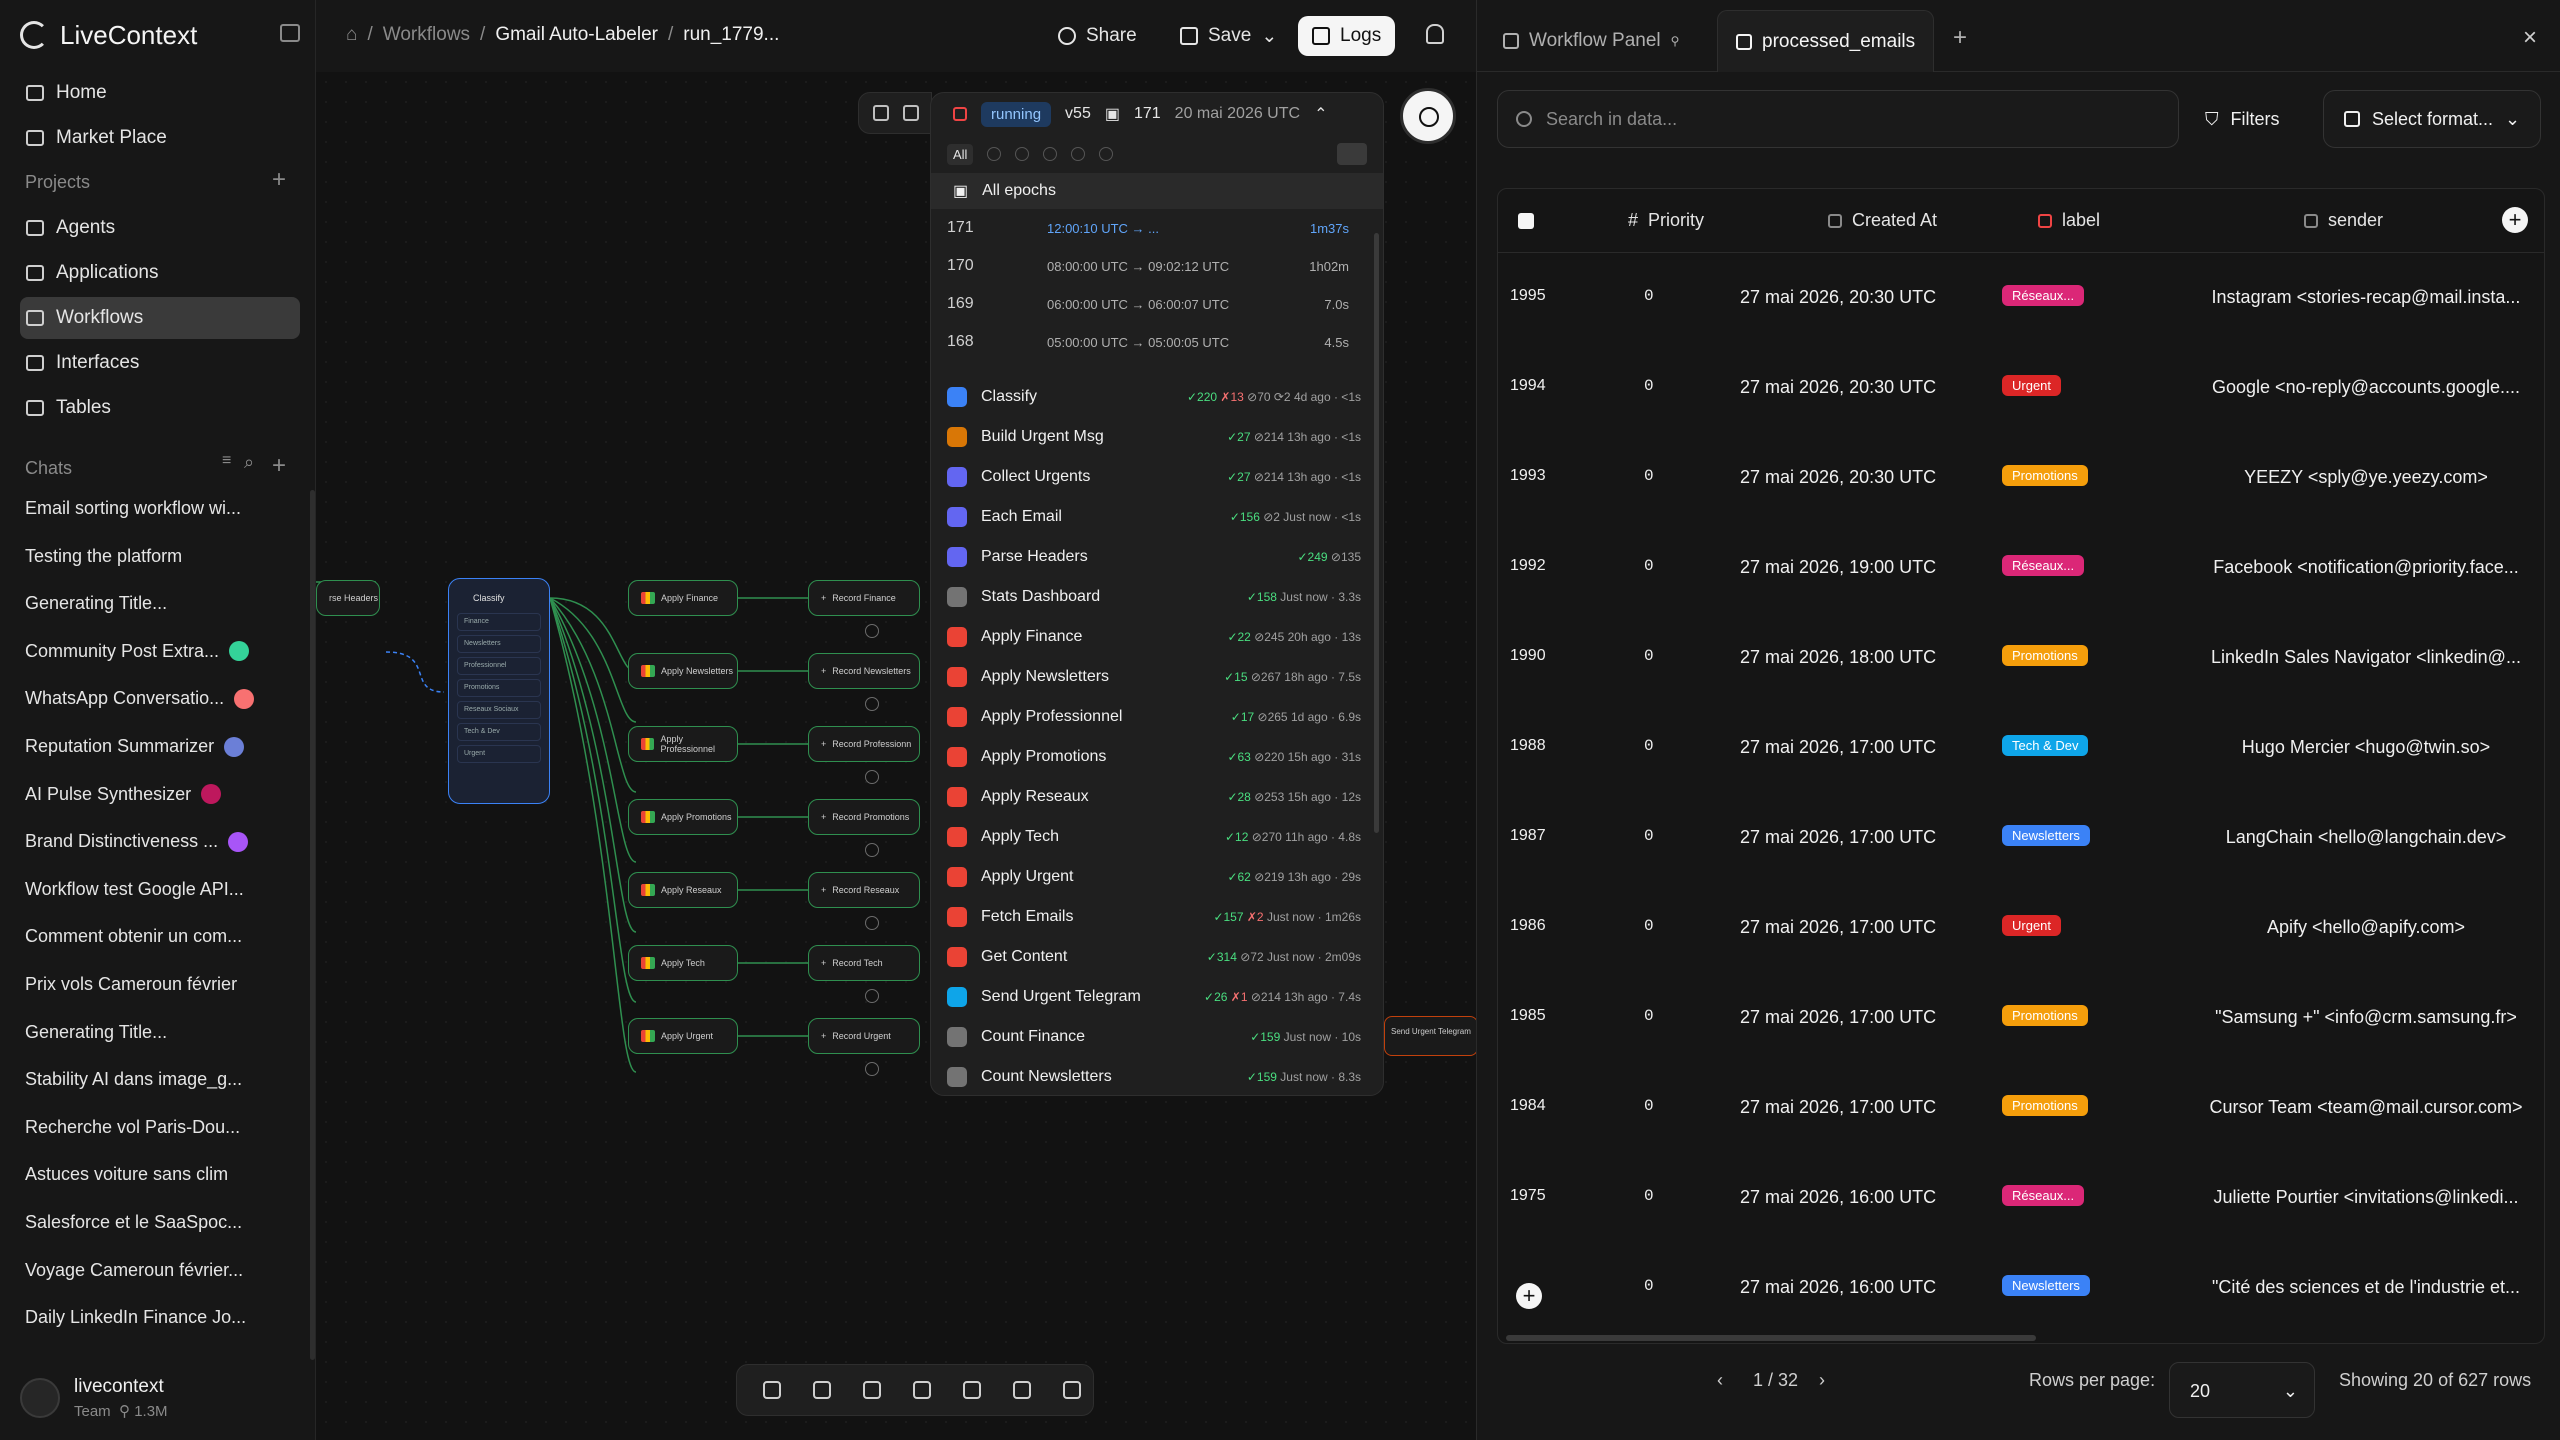 Image resolution: width=2560 pixels, height=1440 pixels. I want to click on chevron-up-icon: ⌃, so click(1320, 114).